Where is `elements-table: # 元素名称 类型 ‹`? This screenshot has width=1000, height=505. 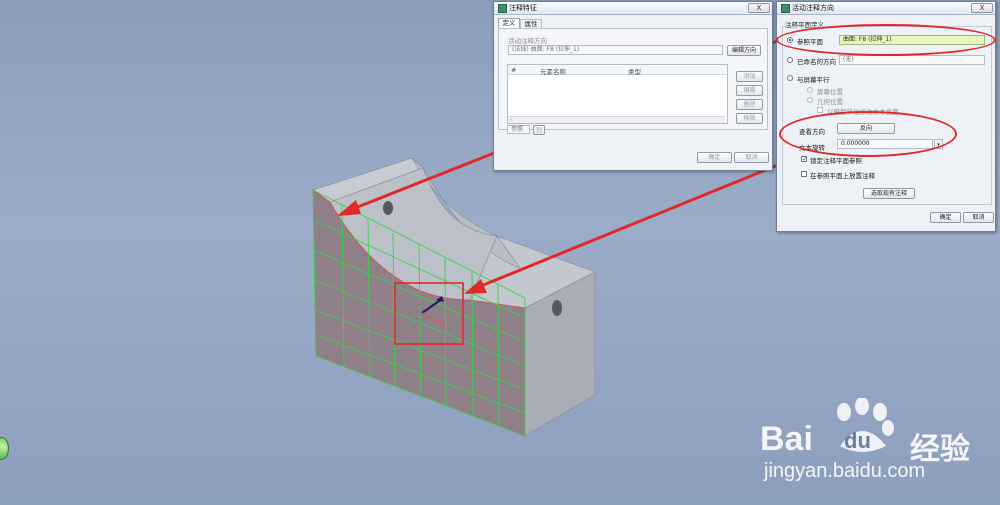 elements-table: # 元素名称 类型 ‹ is located at coordinates (617, 94).